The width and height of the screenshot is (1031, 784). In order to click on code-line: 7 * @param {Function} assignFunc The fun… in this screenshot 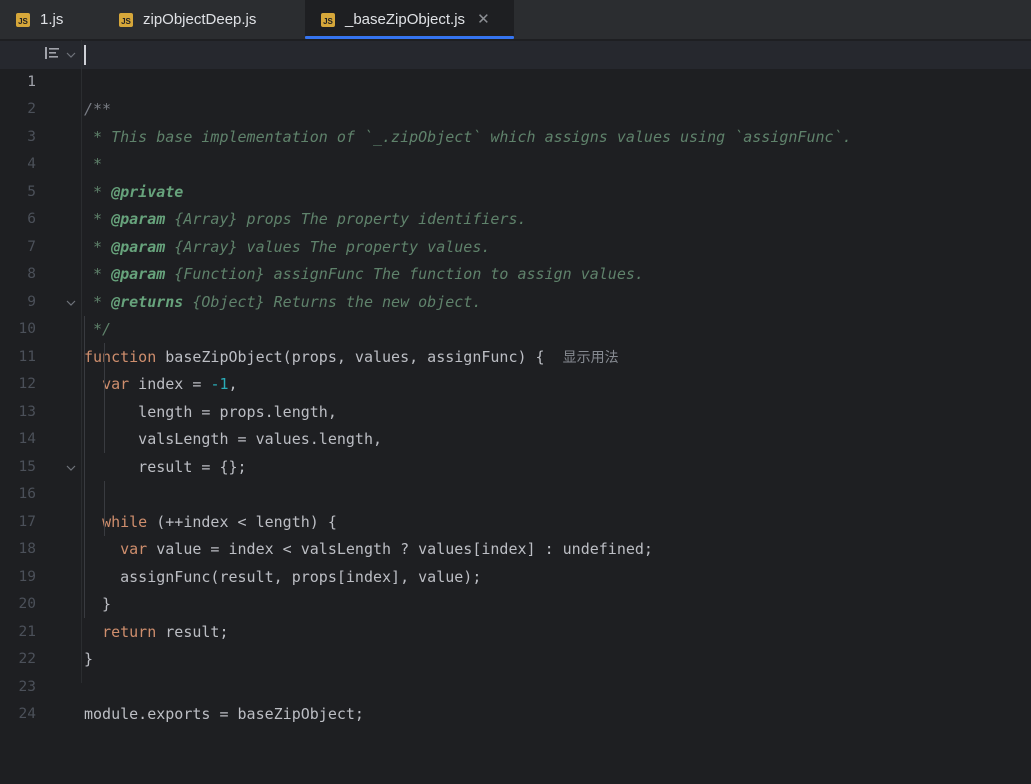, I will do `click(515, 245)`.